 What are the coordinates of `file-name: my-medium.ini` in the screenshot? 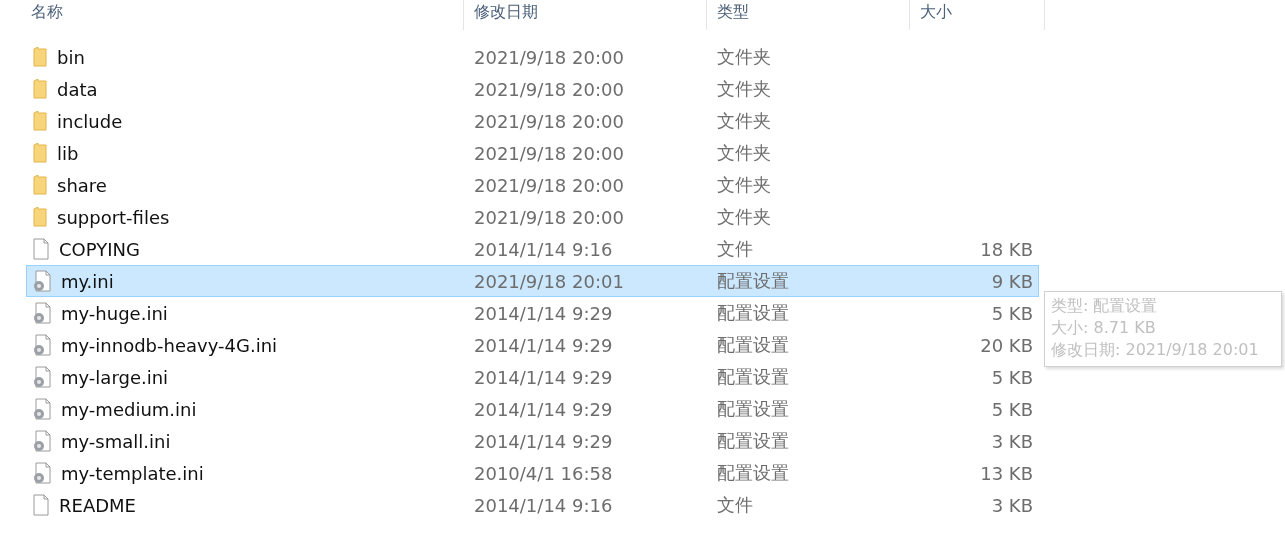 It's located at (129, 409).